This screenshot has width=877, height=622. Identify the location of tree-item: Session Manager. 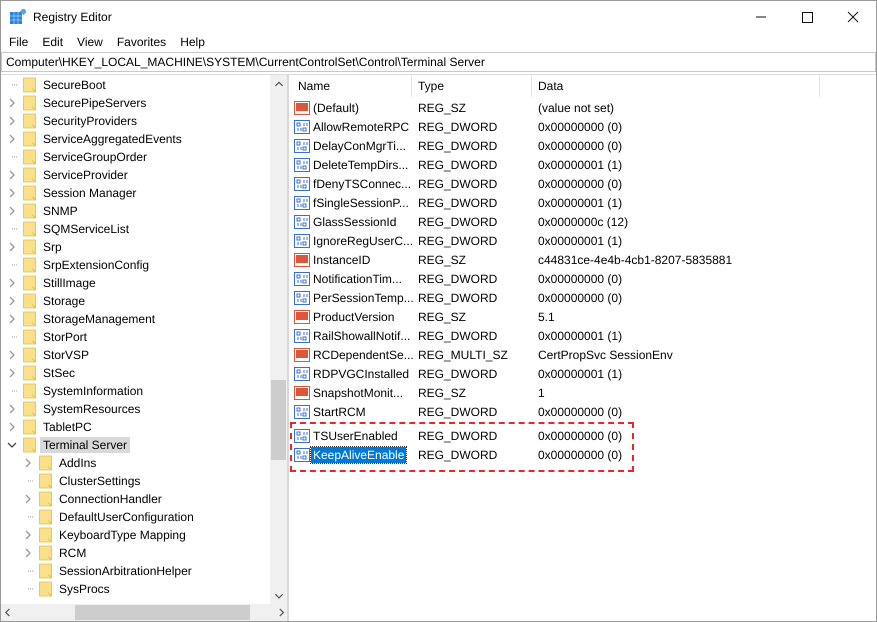
(90, 193).